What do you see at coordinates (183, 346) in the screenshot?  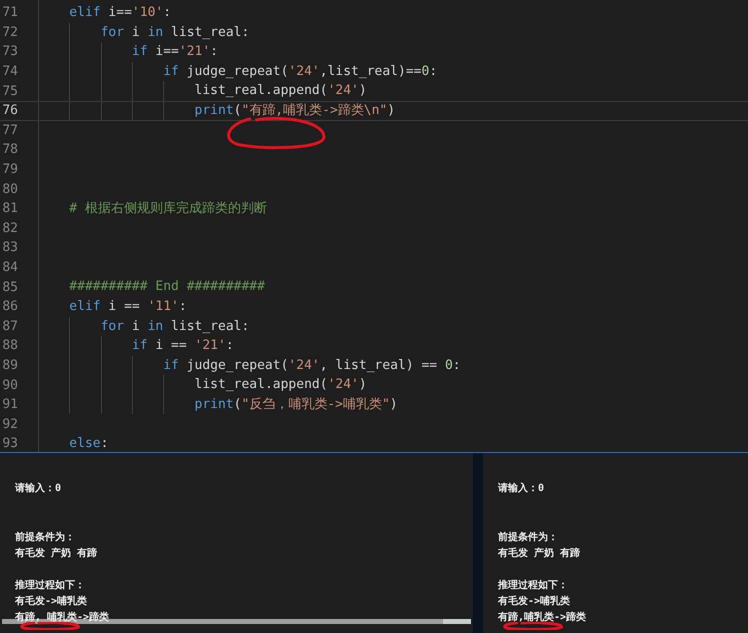 I see `code-line: if i == '21':` at bounding box center [183, 346].